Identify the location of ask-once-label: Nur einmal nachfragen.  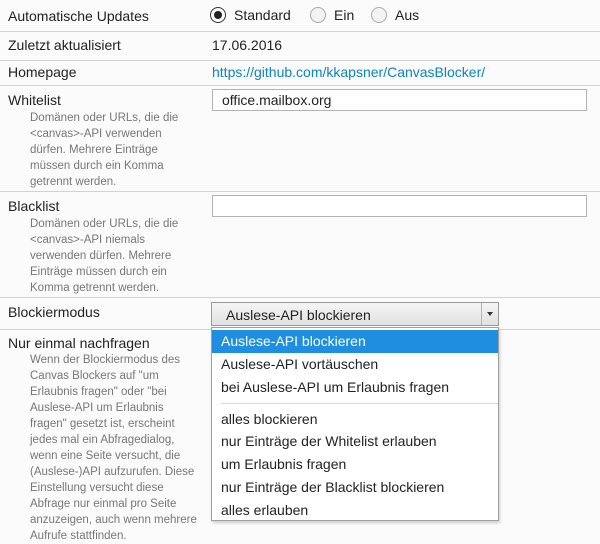
(79, 343).